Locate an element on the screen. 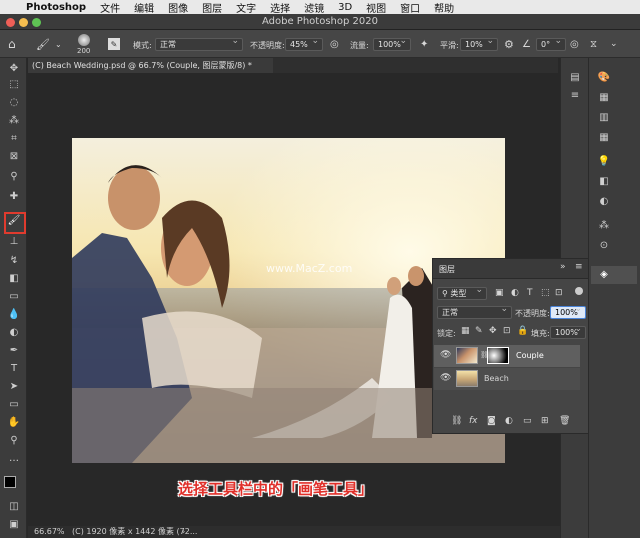 This screenshot has height=538, width=640. add-mask-icon: ◙ is located at coordinates (491, 421).